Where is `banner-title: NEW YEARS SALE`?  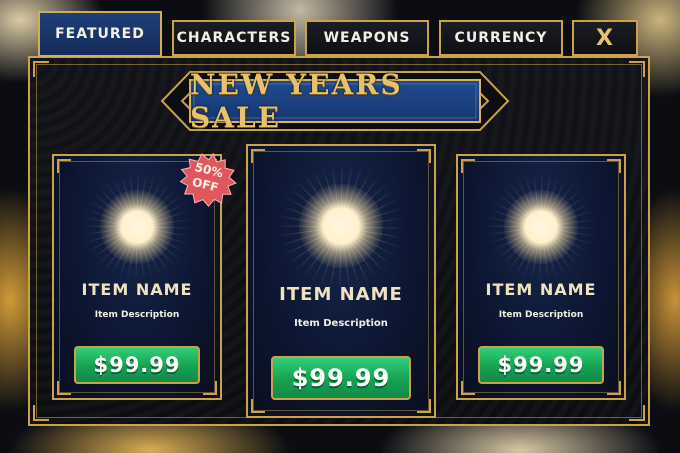 banner-title: NEW YEARS SALE is located at coordinates (296, 101).